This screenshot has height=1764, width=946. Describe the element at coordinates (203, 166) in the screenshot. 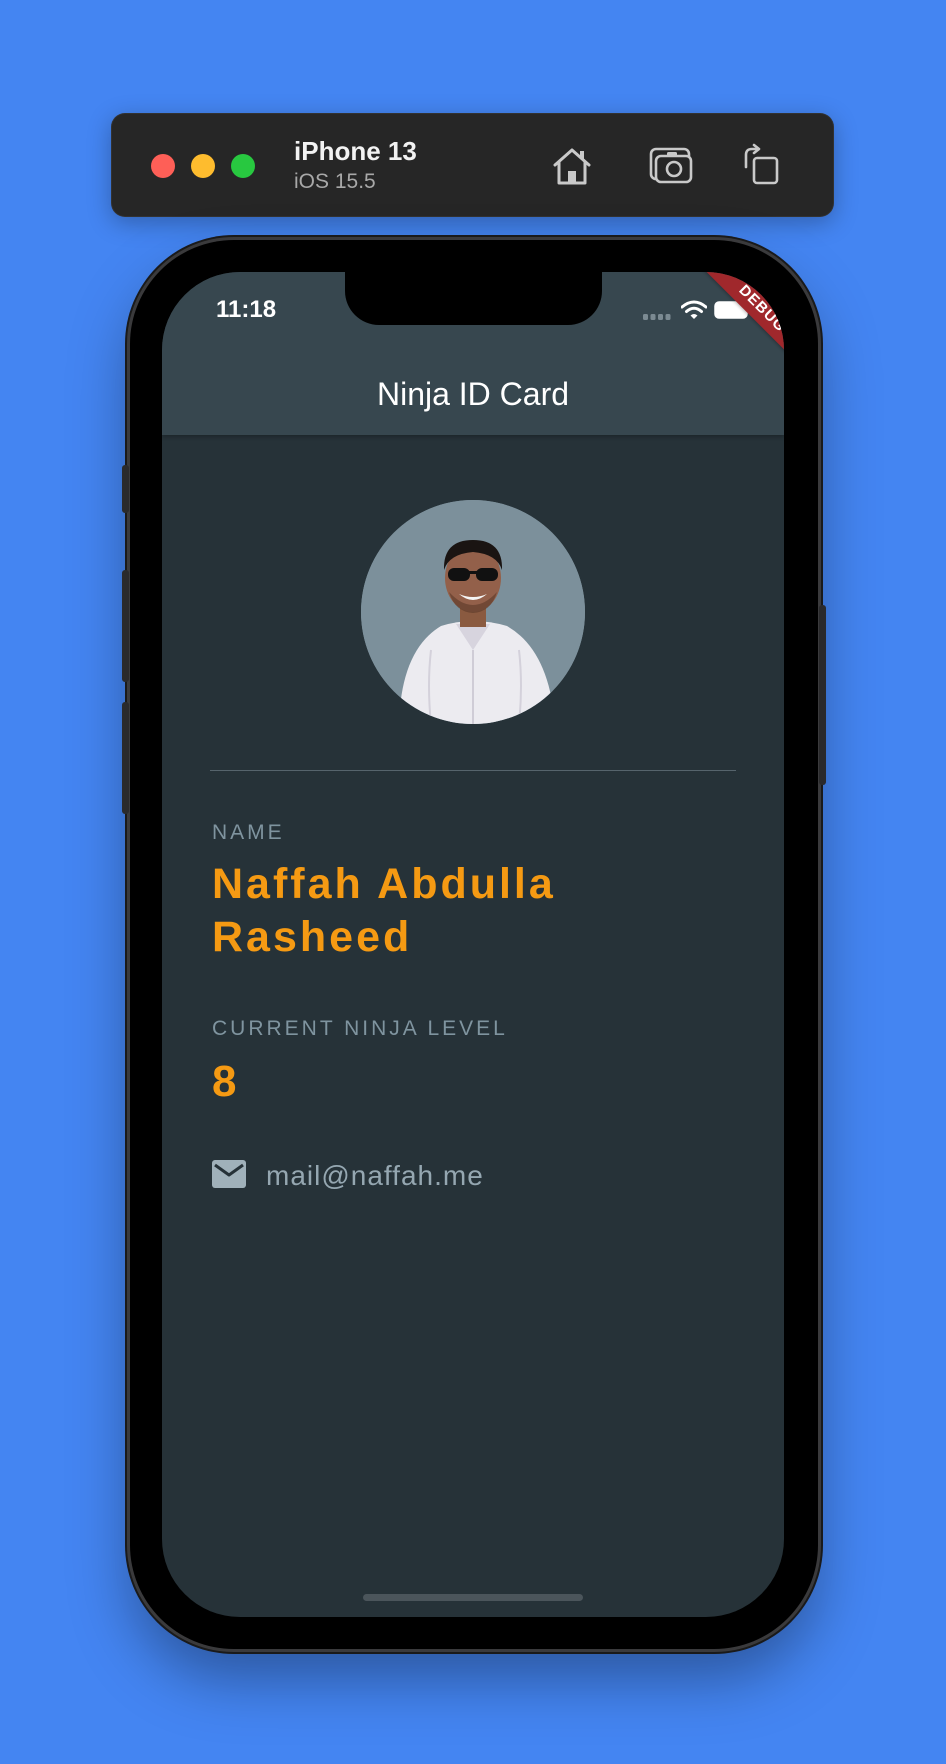

I see `minimize-window-button` at that location.